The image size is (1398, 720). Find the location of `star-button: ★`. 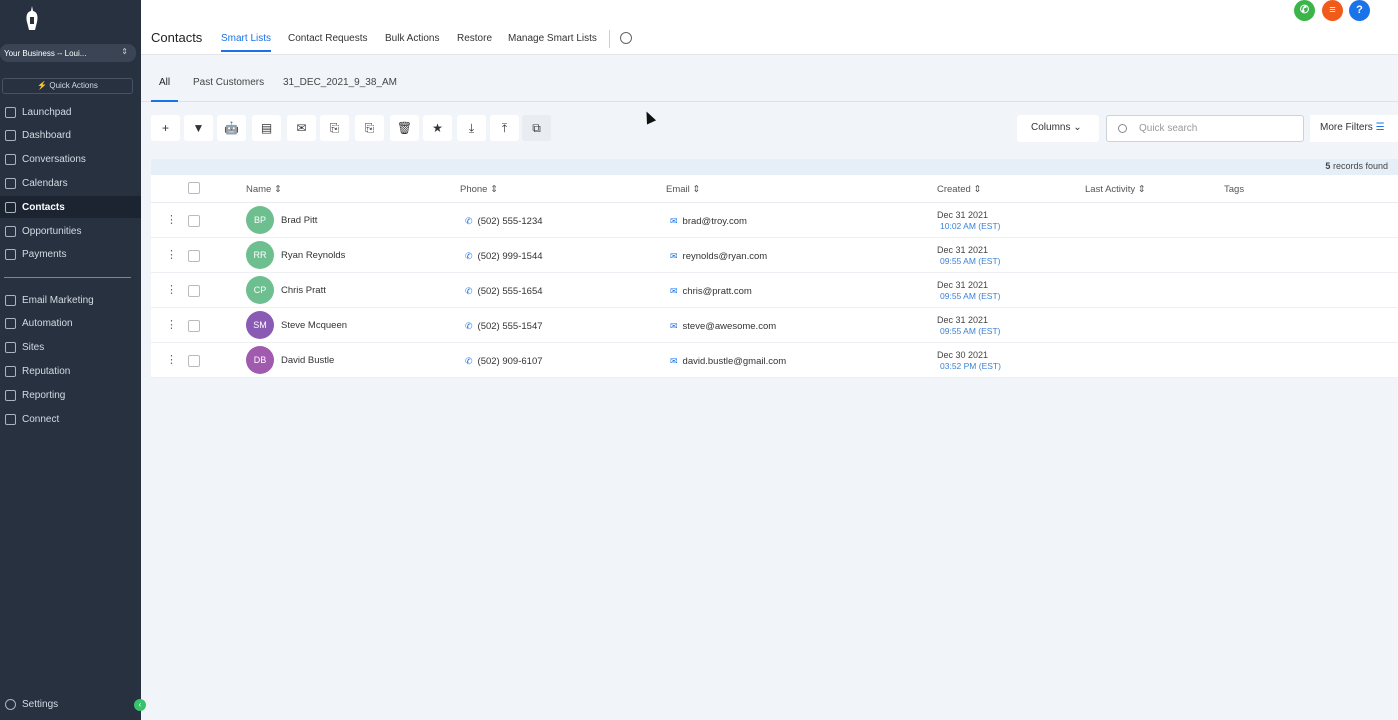

star-button: ★ is located at coordinates (437, 128).